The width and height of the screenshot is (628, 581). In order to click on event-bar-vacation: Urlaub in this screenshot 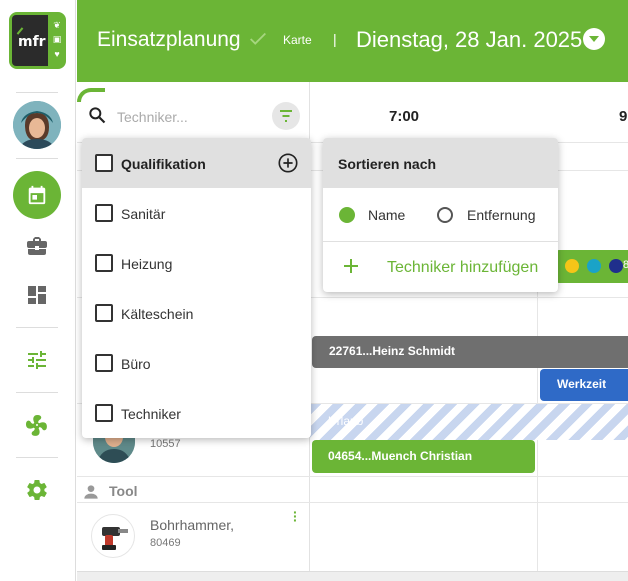, I will do `click(469, 422)`.